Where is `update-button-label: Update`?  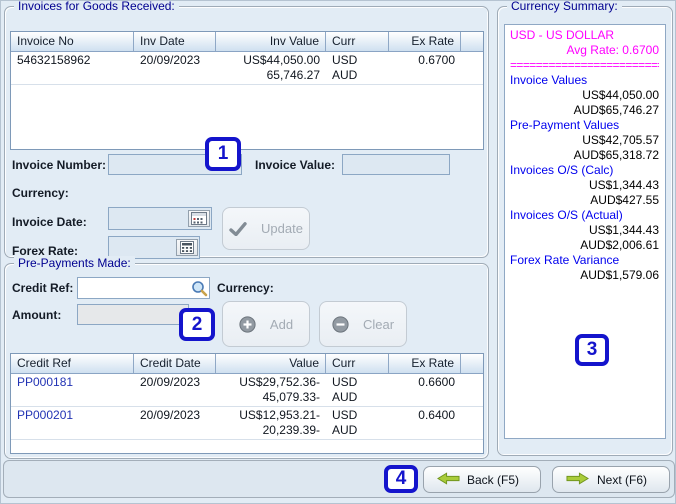 update-button-label: Update is located at coordinates (282, 228).